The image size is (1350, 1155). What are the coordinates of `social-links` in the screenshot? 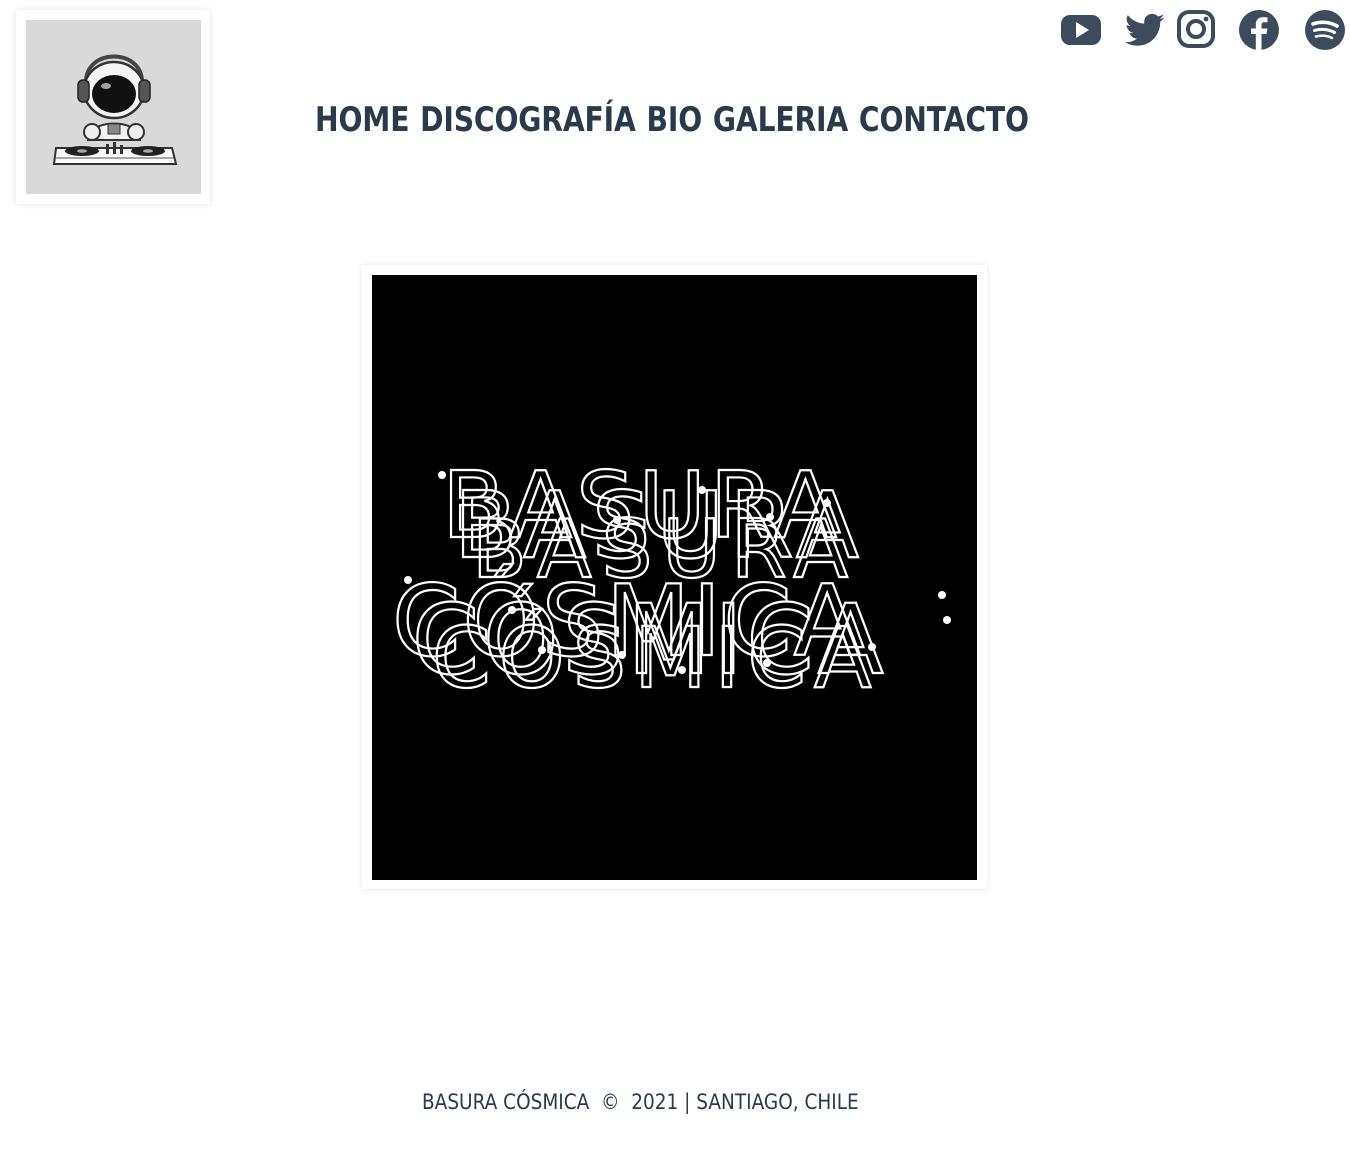 It's located at (1200, 31).